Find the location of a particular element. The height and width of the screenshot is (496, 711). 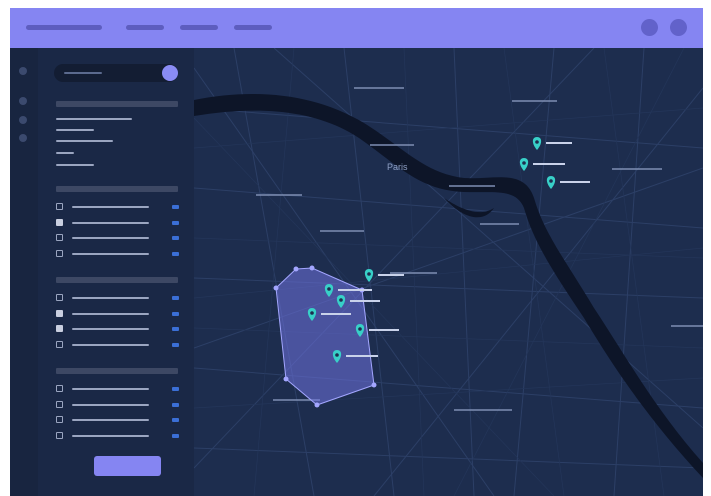

apply-button is located at coordinates (127, 466).